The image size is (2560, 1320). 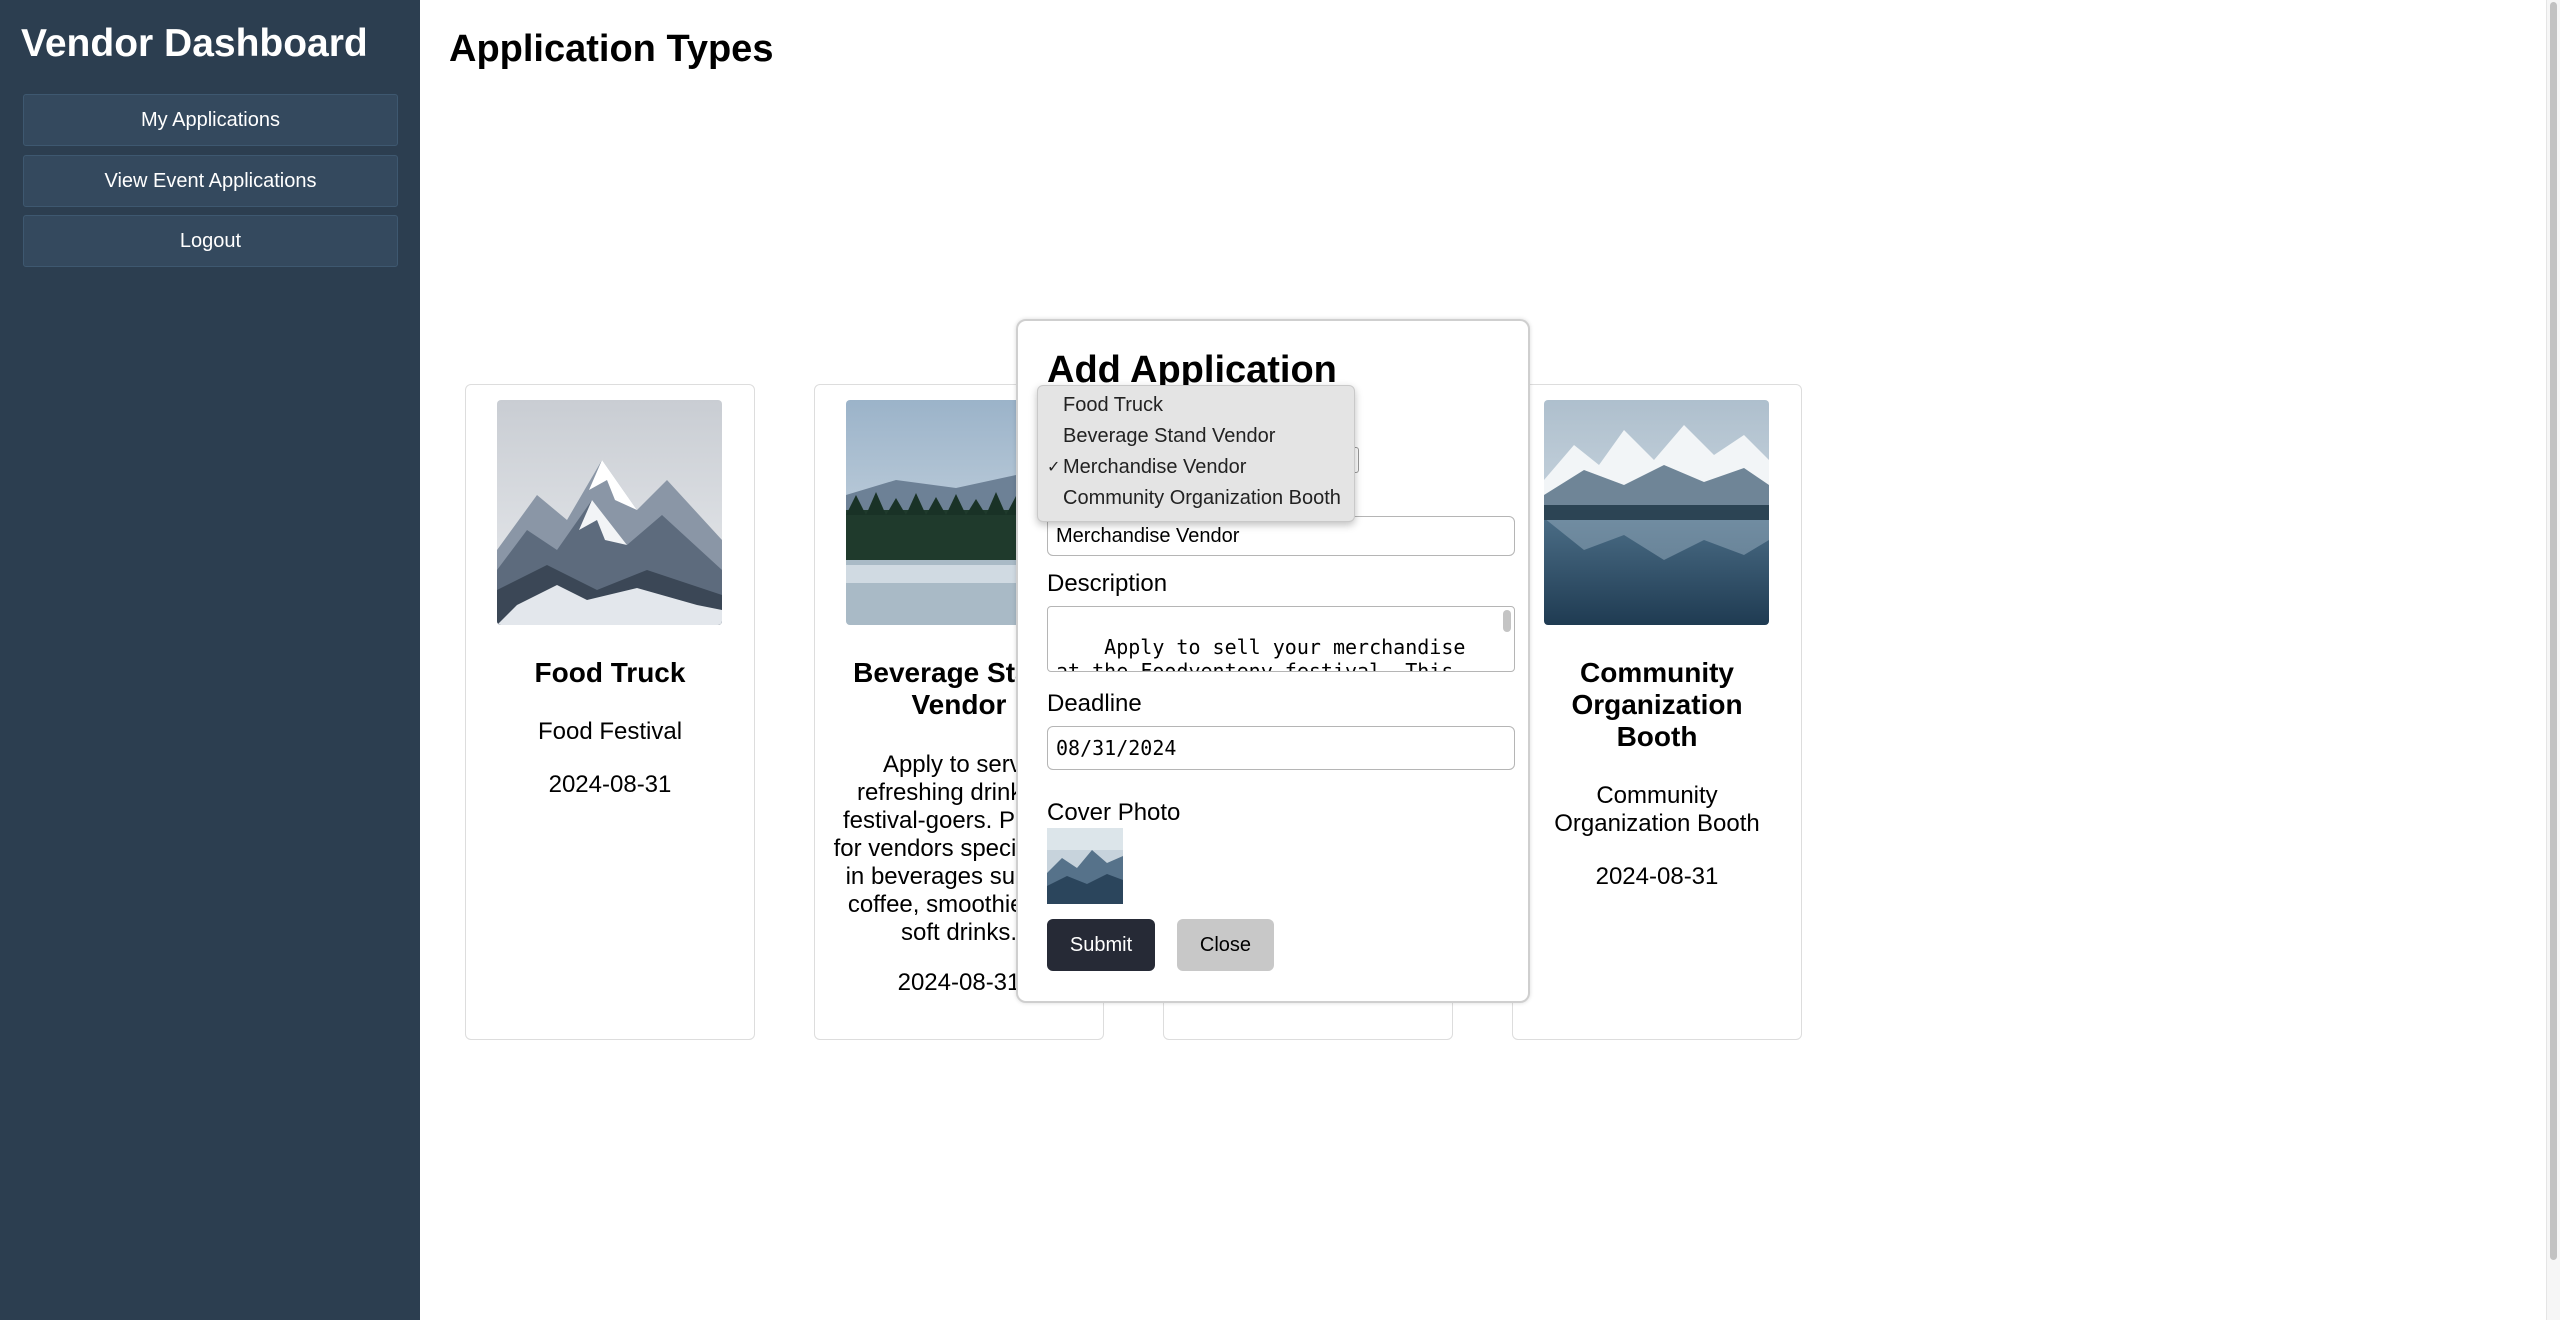 I want to click on logout-button: Logout, so click(x=210, y=241).